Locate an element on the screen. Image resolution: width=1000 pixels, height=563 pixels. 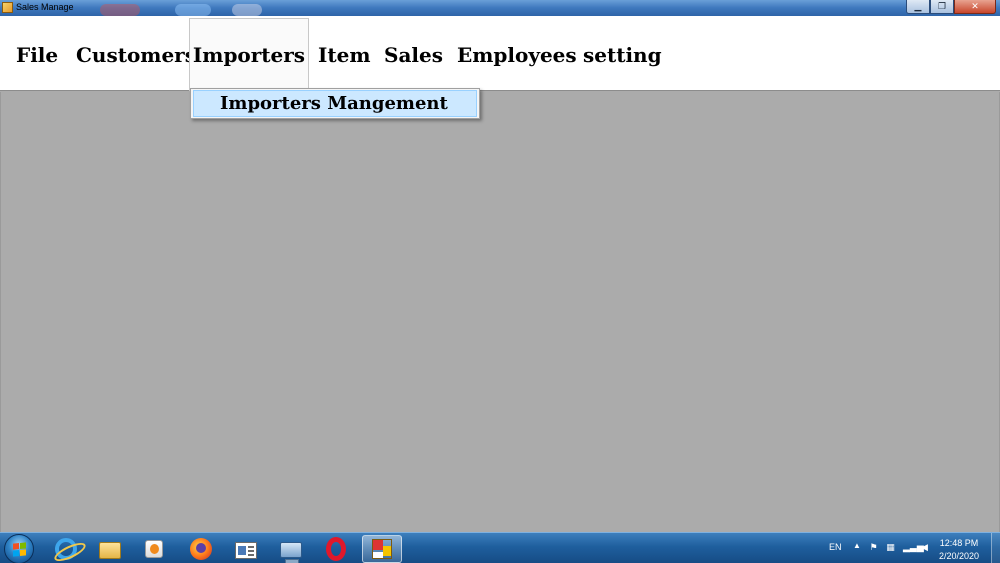
window-app-icon is located at coordinates (246, 550).